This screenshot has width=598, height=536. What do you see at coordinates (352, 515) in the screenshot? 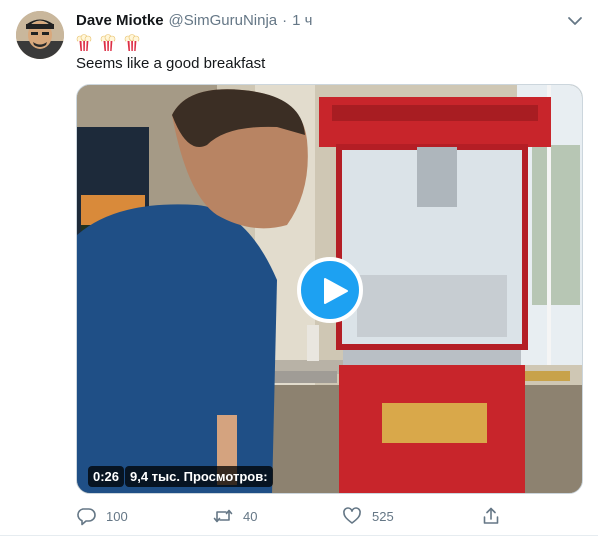
I see `heart-icon` at bounding box center [352, 515].